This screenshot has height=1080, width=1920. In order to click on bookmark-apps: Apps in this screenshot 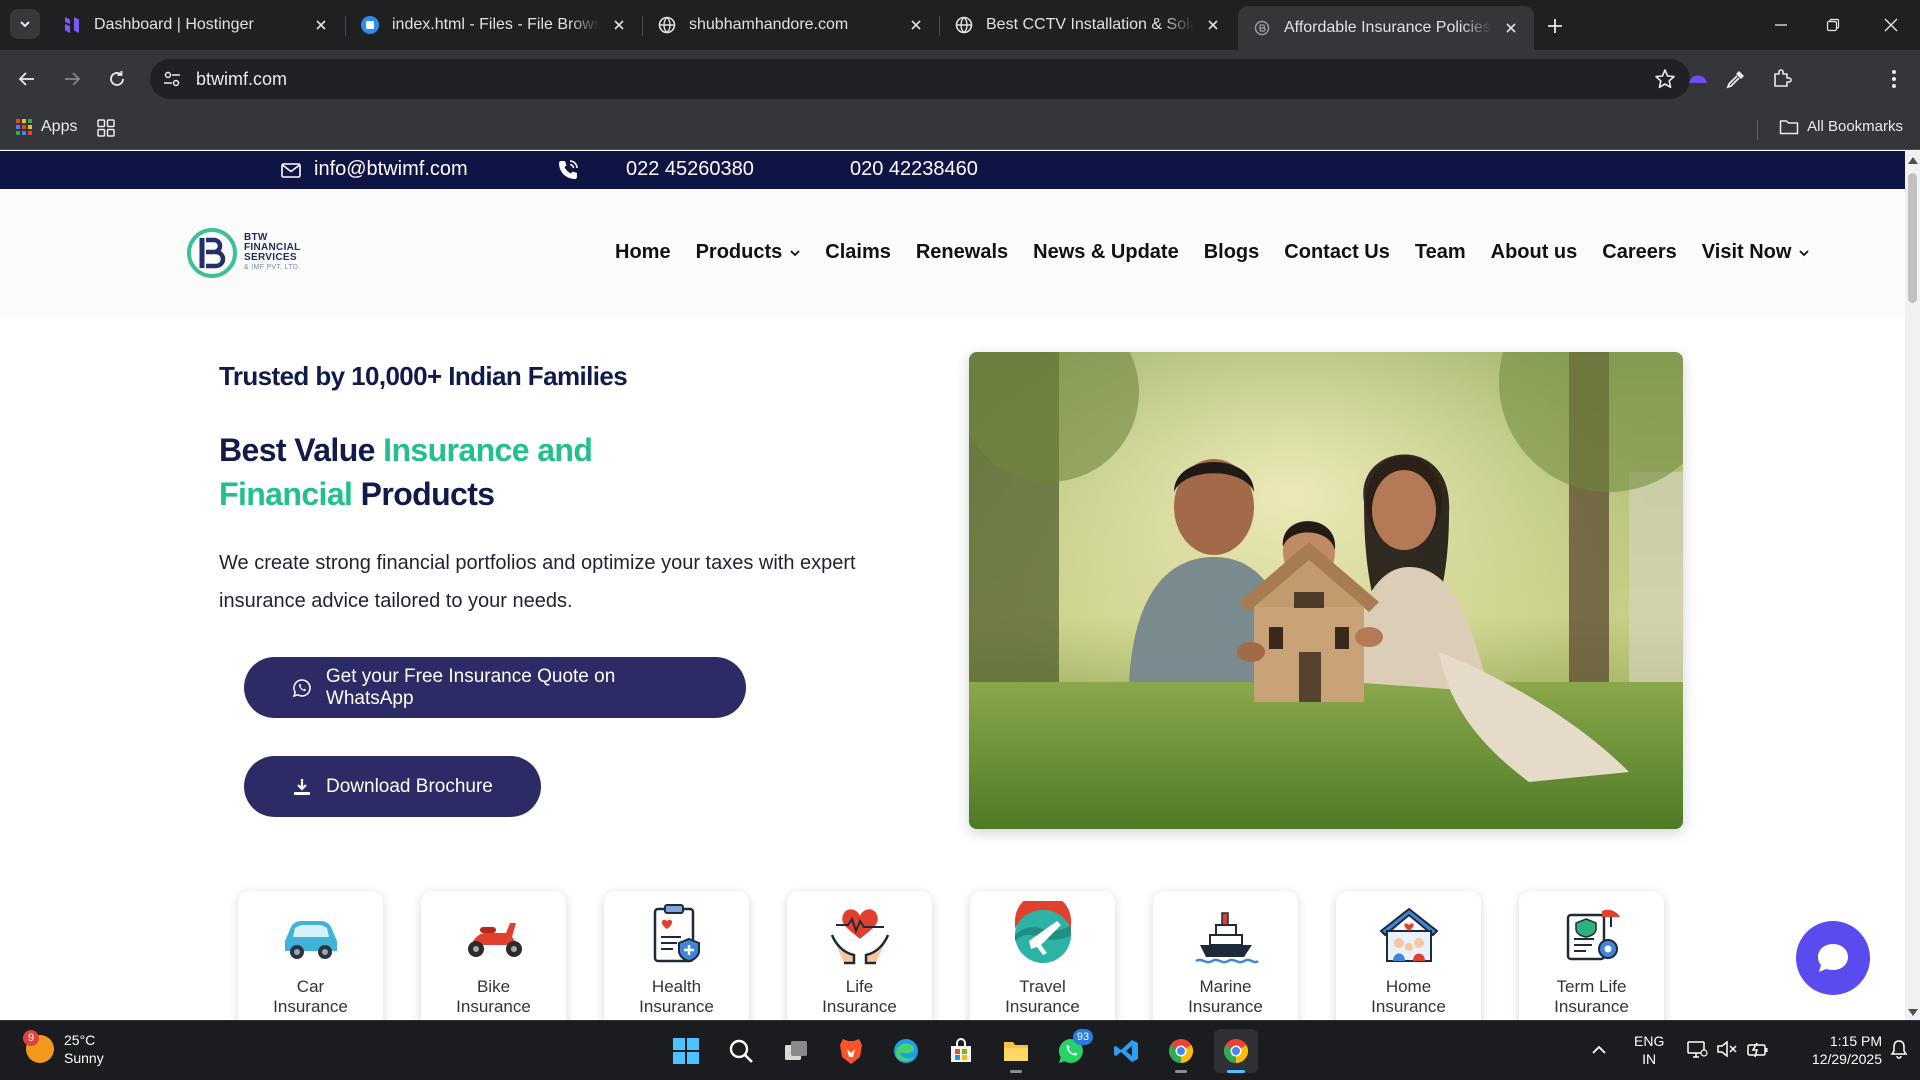, I will do `click(46, 127)`.